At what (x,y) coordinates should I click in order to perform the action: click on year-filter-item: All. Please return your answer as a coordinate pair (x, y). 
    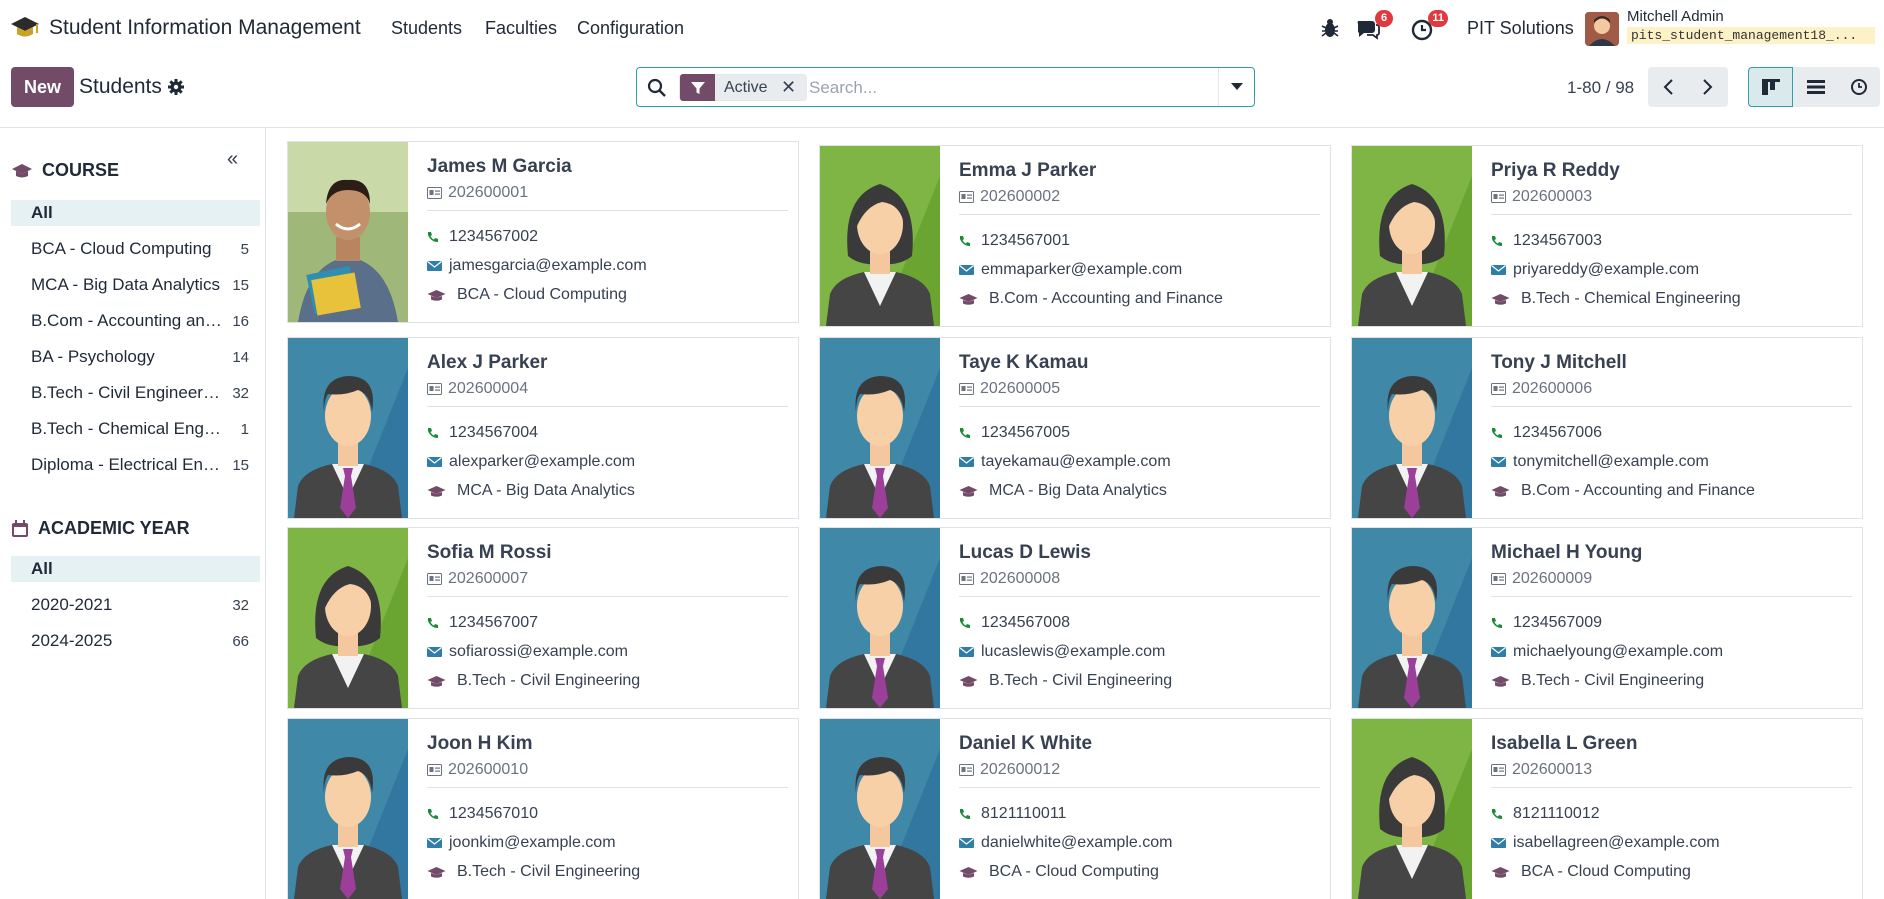
    Looking at the image, I should click on (135, 569).